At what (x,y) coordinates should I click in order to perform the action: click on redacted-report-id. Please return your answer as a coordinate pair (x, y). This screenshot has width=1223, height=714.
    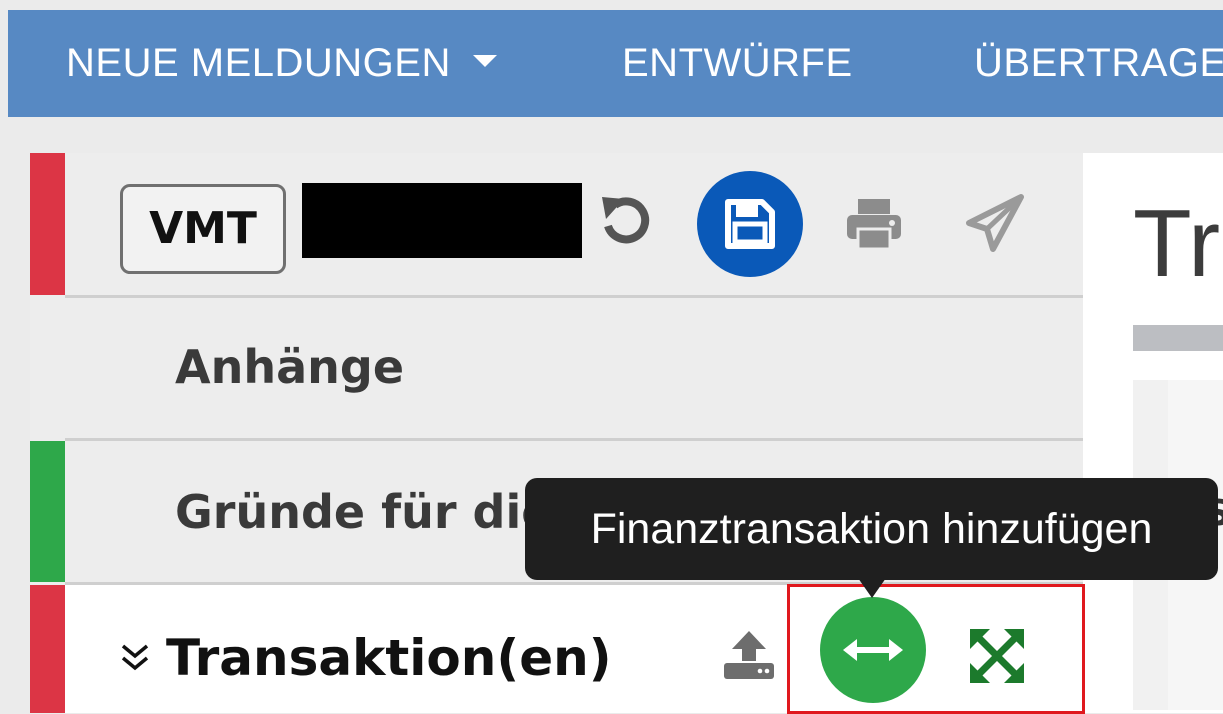
    Looking at the image, I should click on (442, 220).